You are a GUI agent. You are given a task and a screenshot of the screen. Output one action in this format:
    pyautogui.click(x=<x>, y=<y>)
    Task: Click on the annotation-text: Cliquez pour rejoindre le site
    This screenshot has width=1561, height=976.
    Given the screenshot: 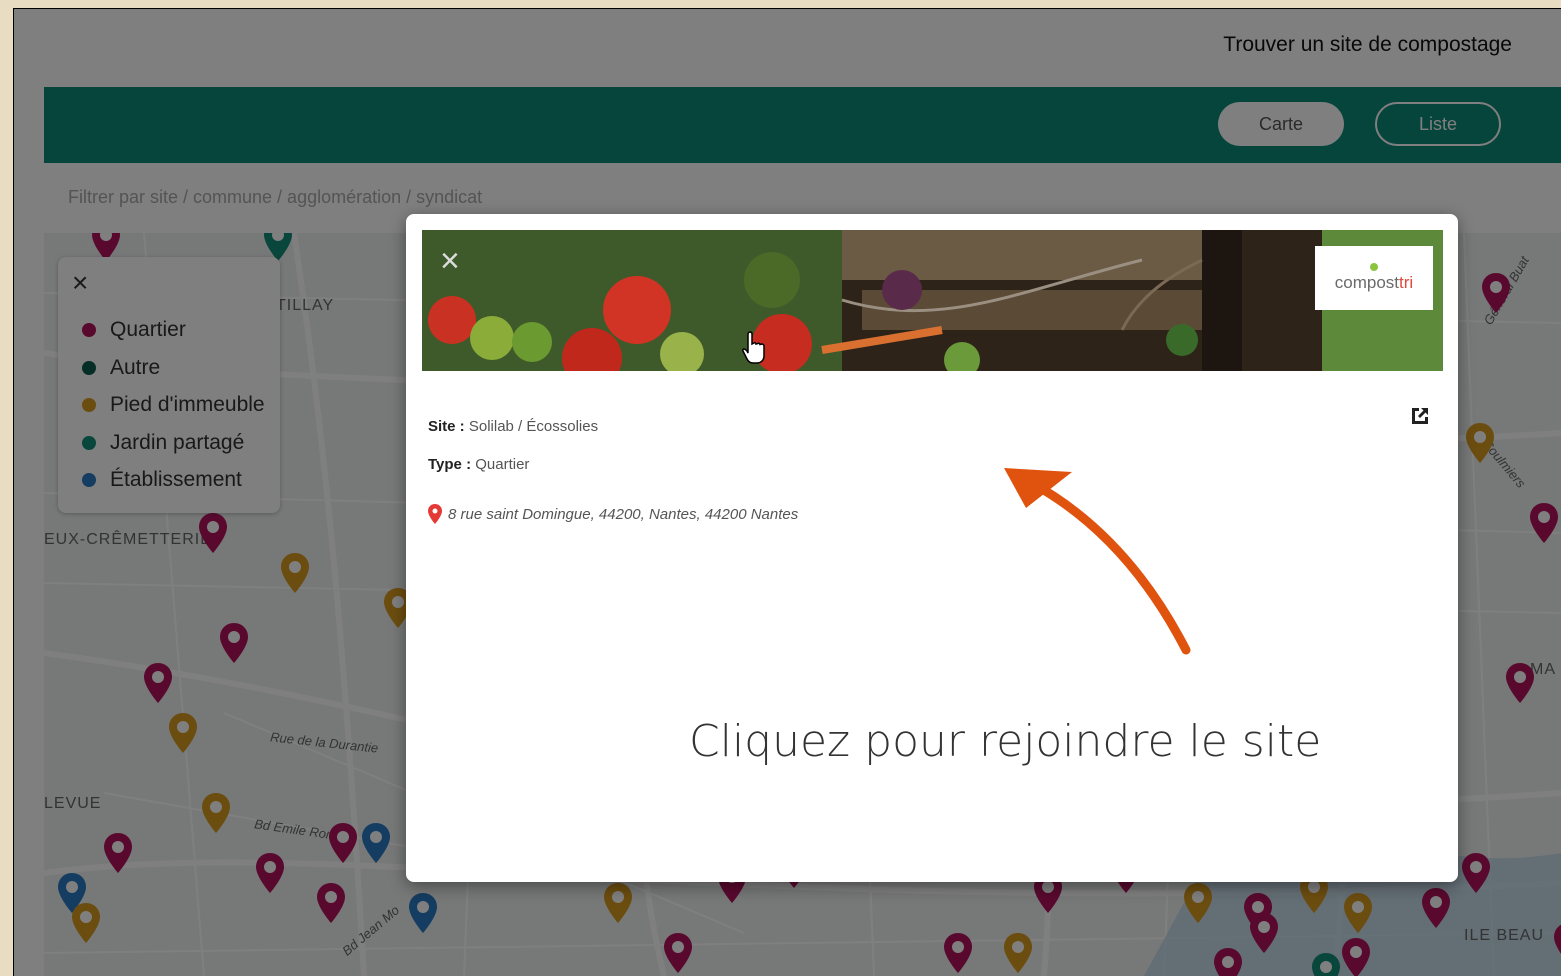 What is the action you would take?
    pyautogui.click(x=1005, y=741)
    